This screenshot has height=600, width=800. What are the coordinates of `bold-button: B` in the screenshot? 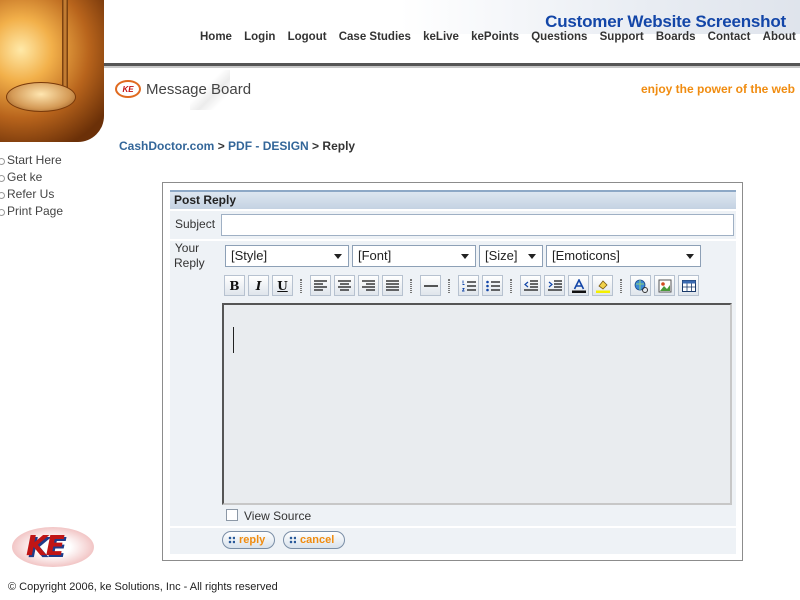 It's located at (234, 285).